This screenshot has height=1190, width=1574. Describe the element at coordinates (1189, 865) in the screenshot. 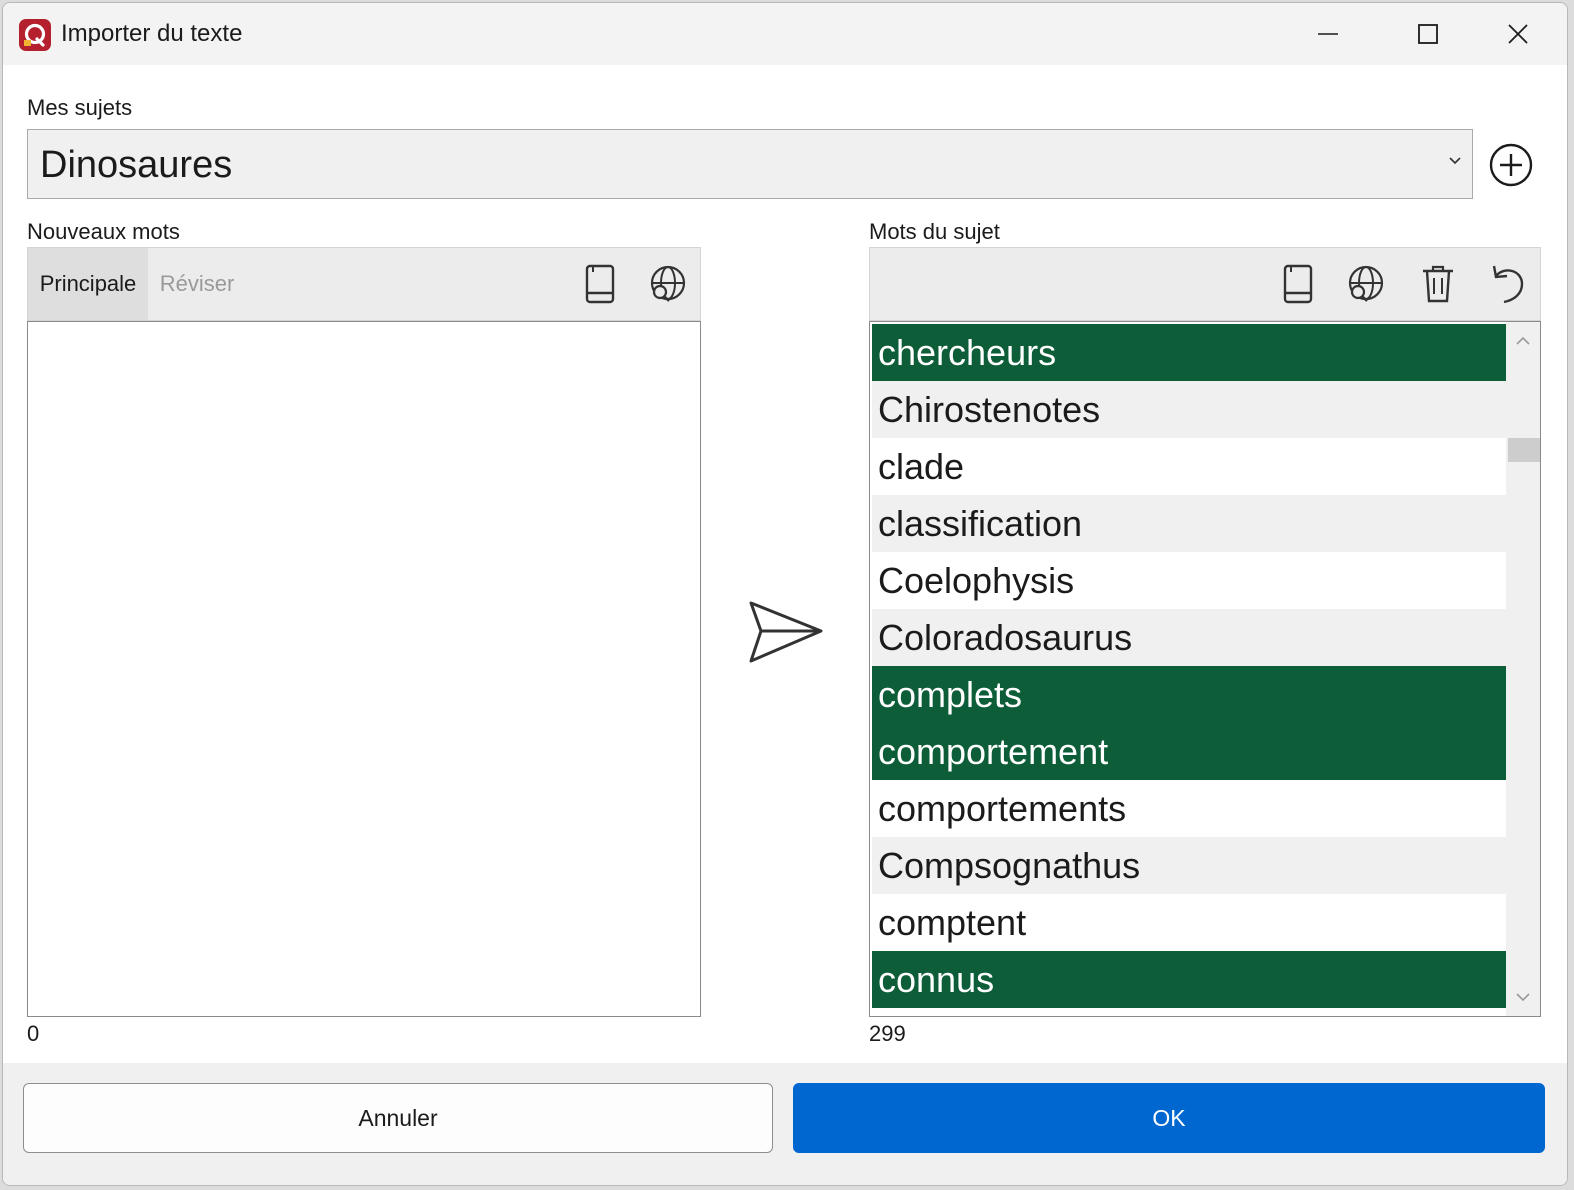

I see `list-item: Compsognathus` at that location.